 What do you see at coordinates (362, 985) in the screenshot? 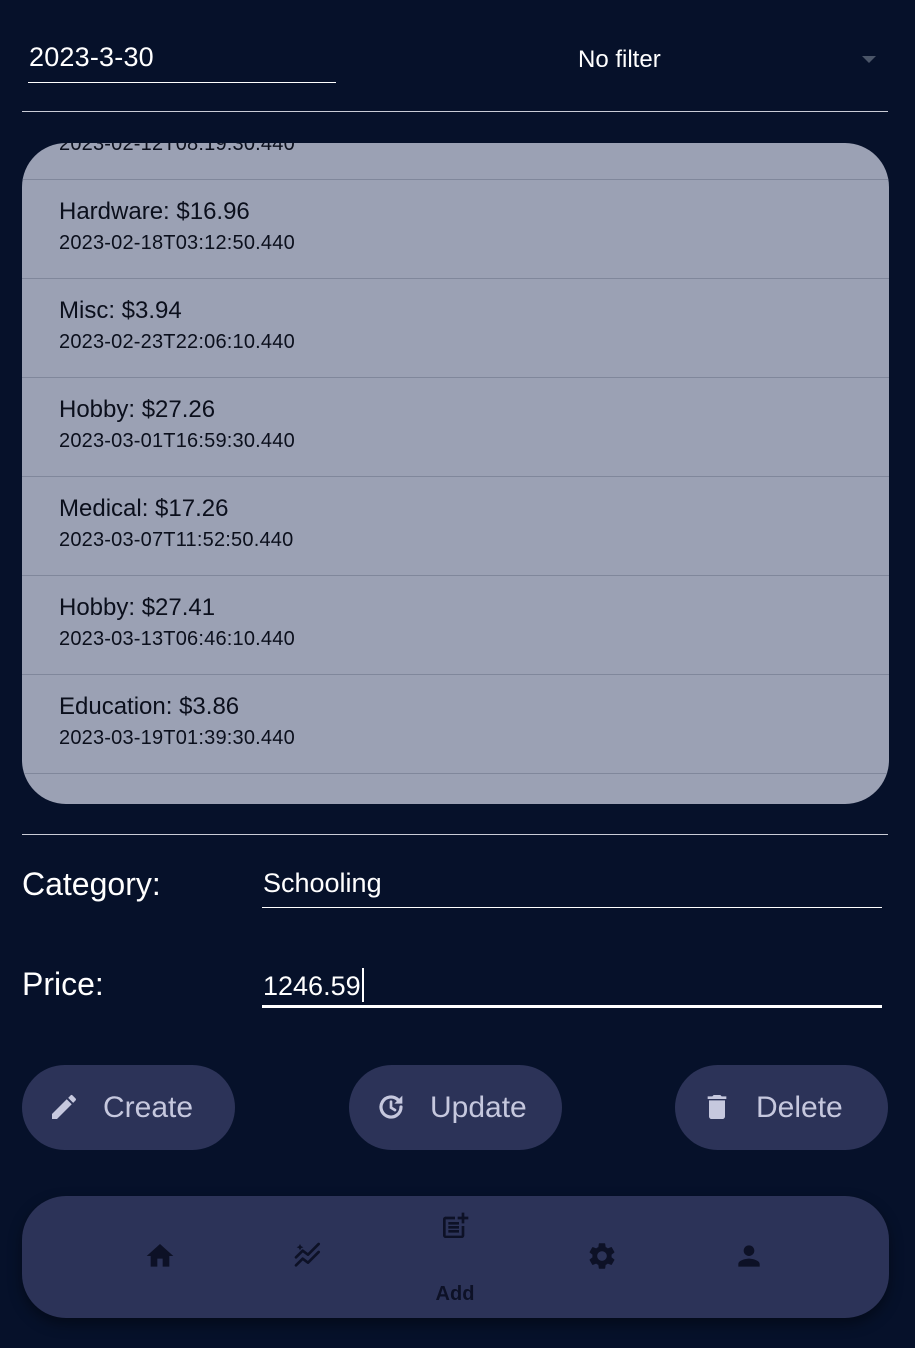
I see `text-cursor` at bounding box center [362, 985].